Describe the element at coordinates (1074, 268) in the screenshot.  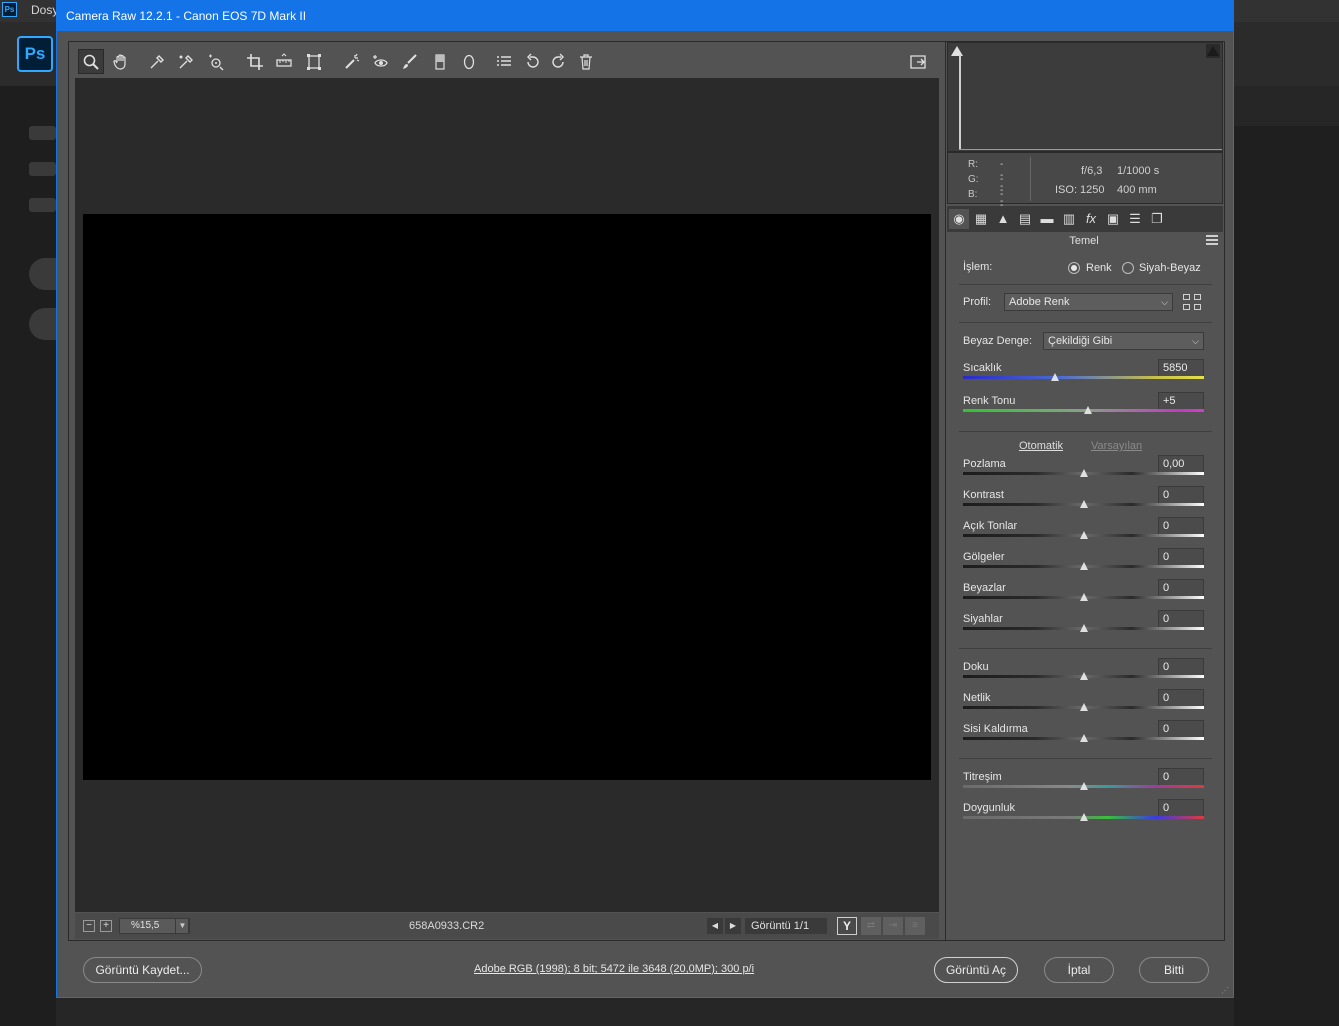
I see `treatment-color-radio` at that location.